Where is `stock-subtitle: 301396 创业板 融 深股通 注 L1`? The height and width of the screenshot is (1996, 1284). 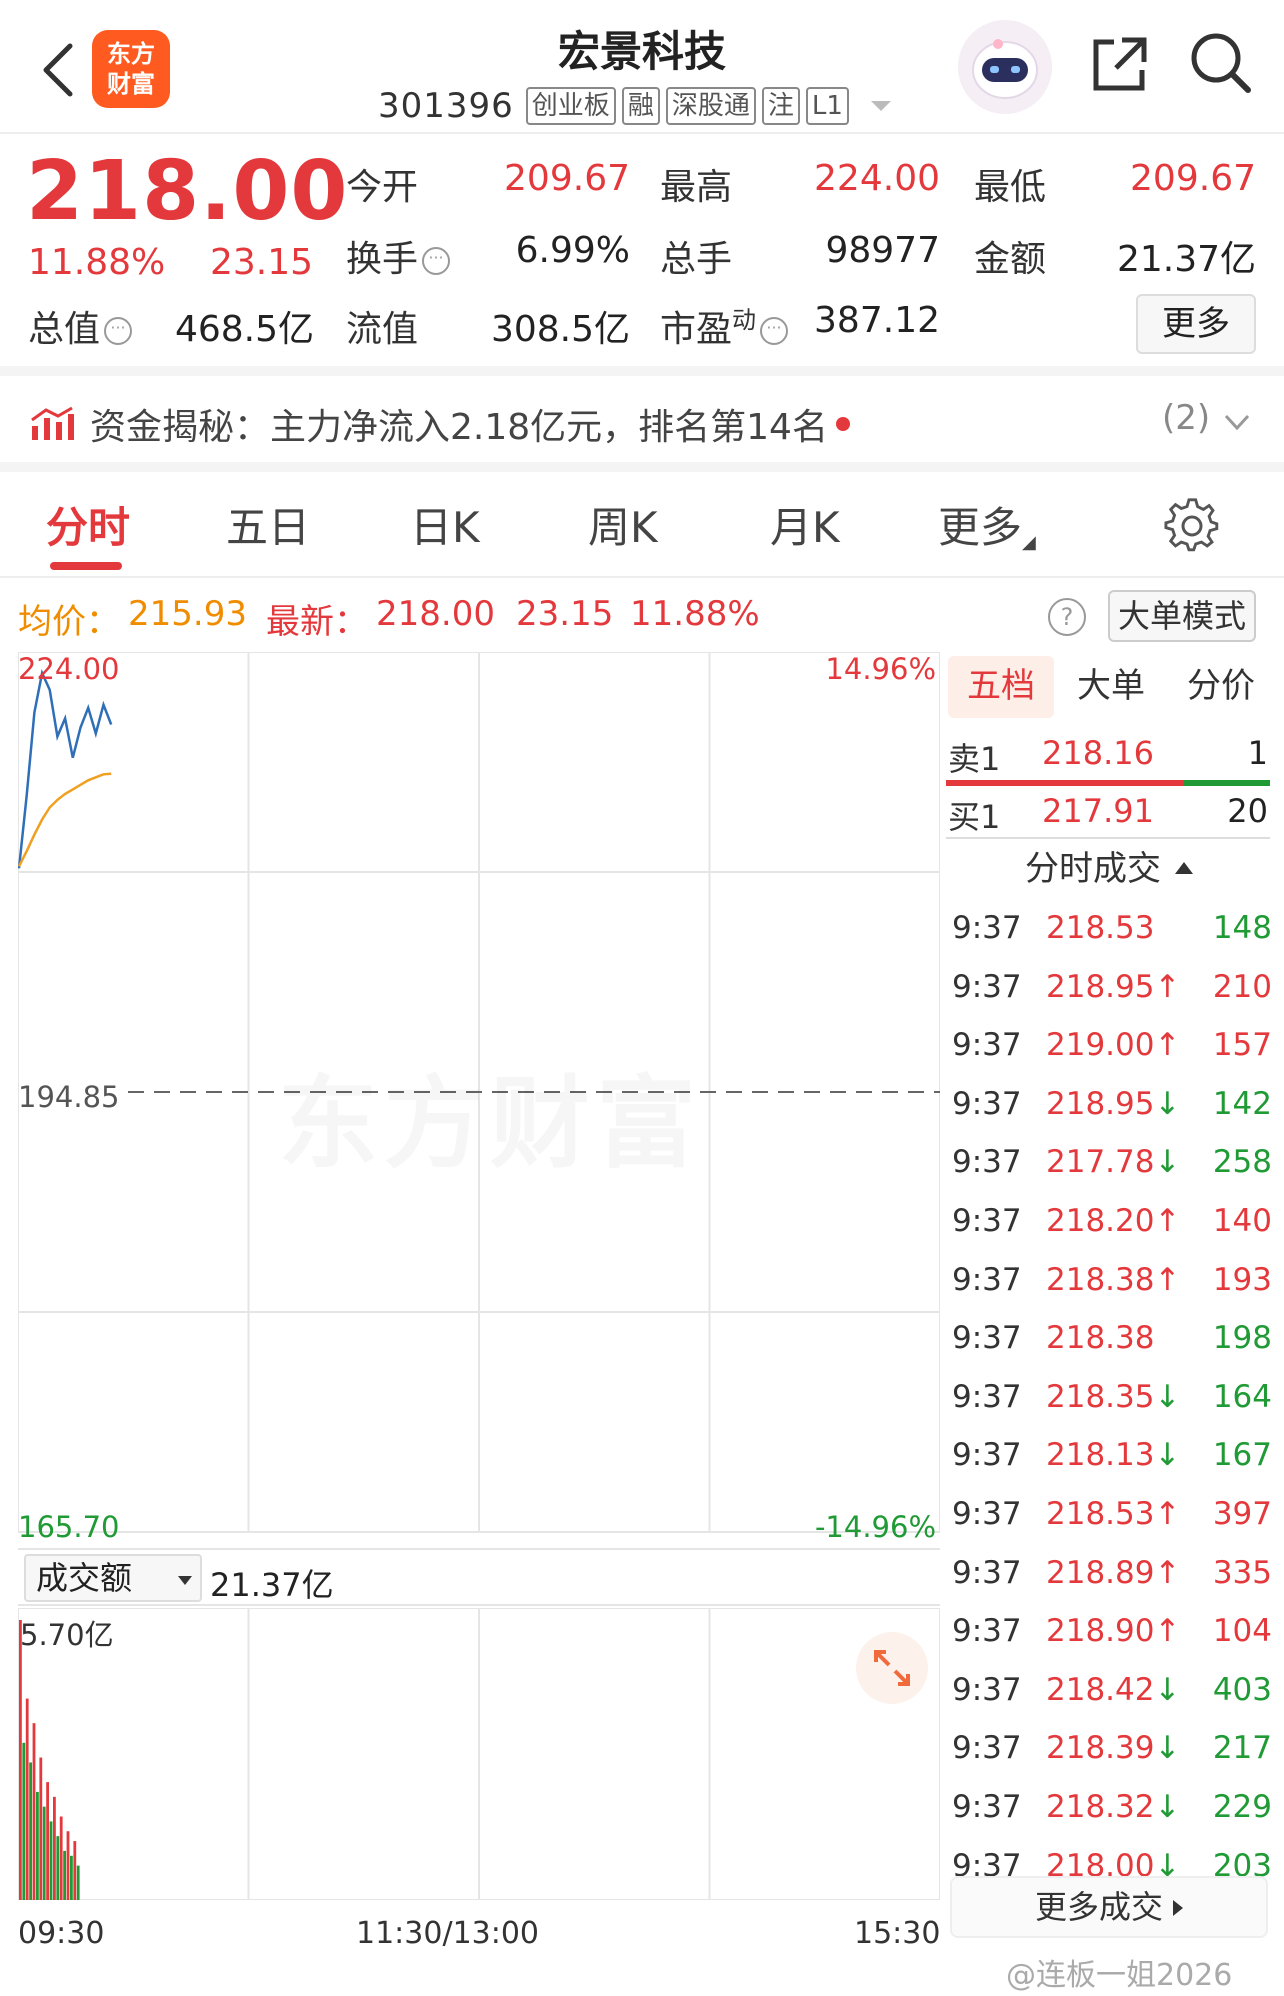 stock-subtitle: 301396 创业板 融 深股通 注 L1 is located at coordinates (634, 106).